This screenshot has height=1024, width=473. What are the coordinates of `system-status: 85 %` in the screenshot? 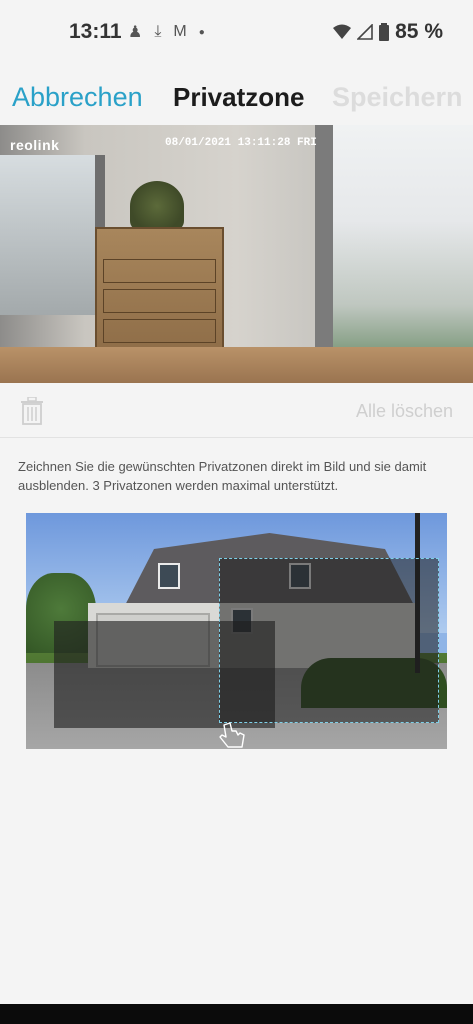 It's located at (388, 32).